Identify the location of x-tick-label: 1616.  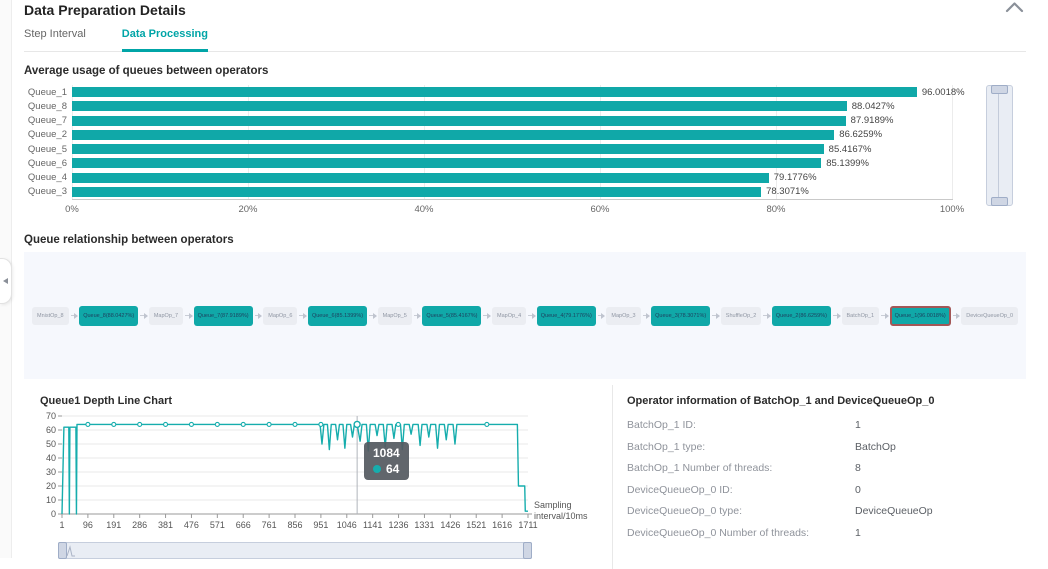
(502, 525).